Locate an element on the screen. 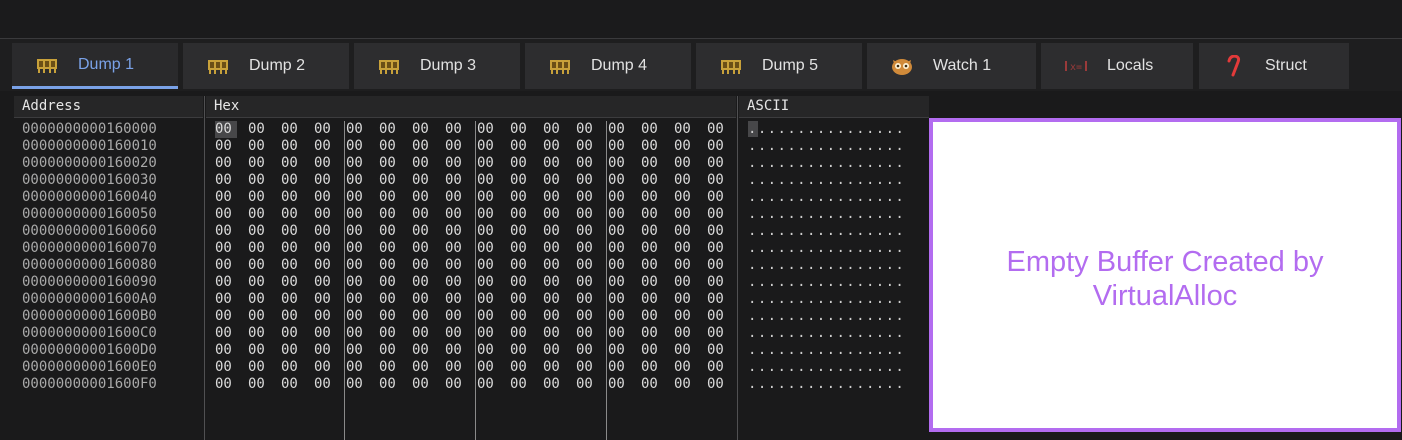 The image size is (1402, 440). address-cell: 0000000000160050 is located at coordinates (89, 214).